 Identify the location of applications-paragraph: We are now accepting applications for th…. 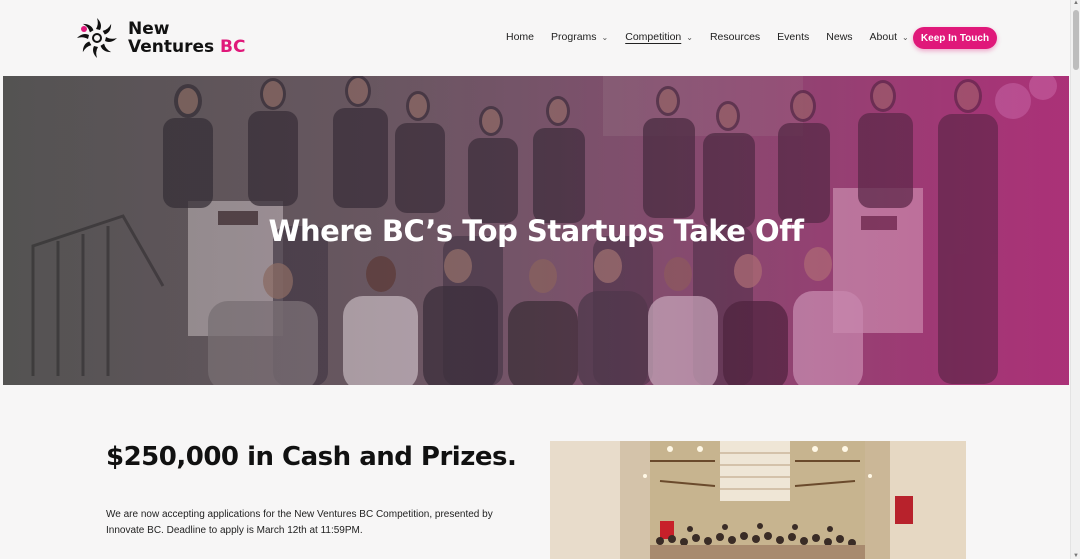
(299, 522).